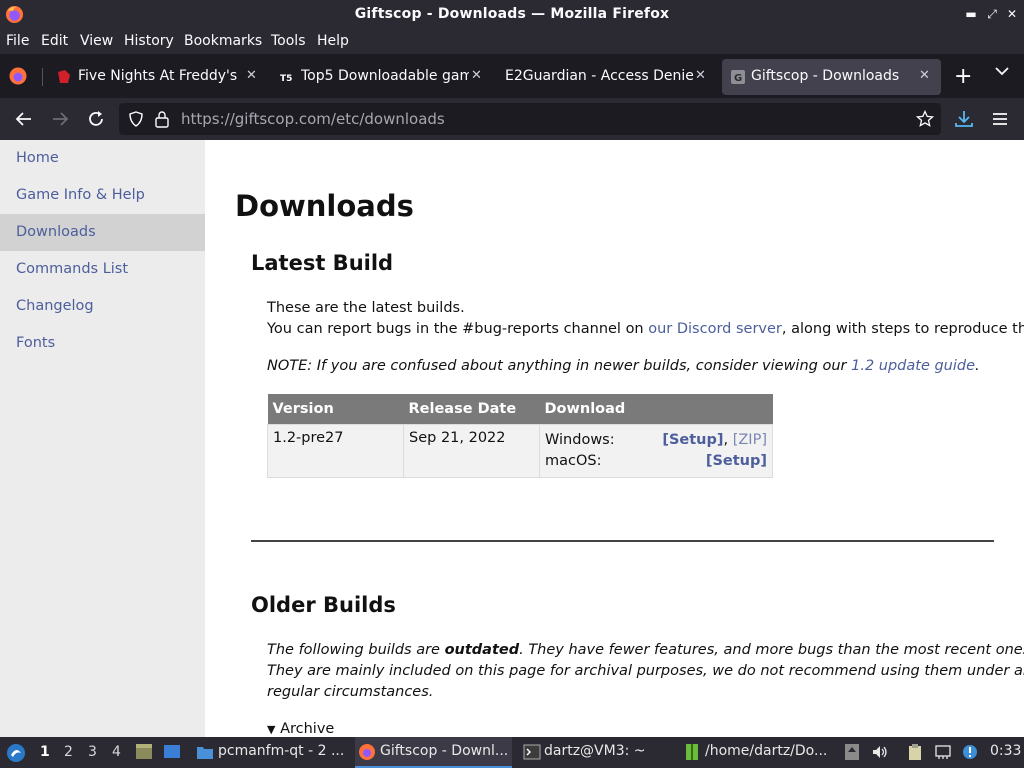  What do you see at coordinates (324, 206) in the screenshot?
I see `page-title: Downloads` at bounding box center [324, 206].